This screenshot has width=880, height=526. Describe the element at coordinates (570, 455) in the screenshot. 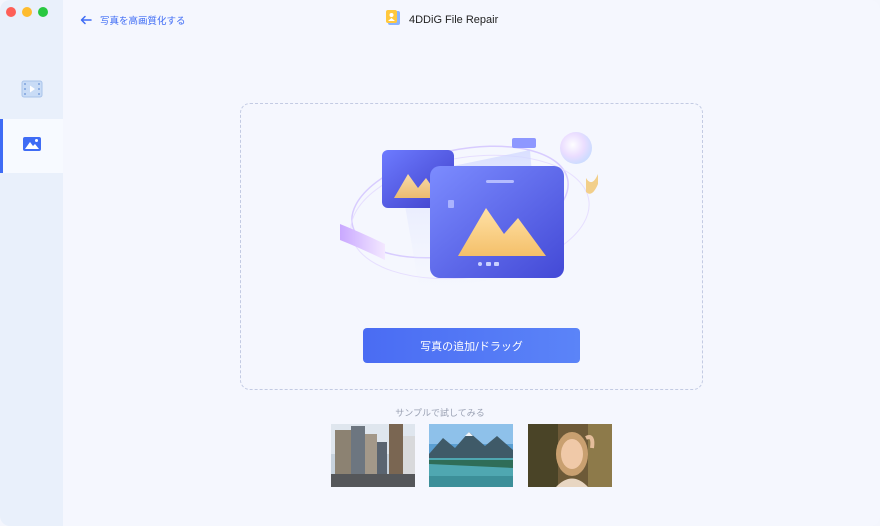

I see `sample-thumbnail-portrait` at that location.